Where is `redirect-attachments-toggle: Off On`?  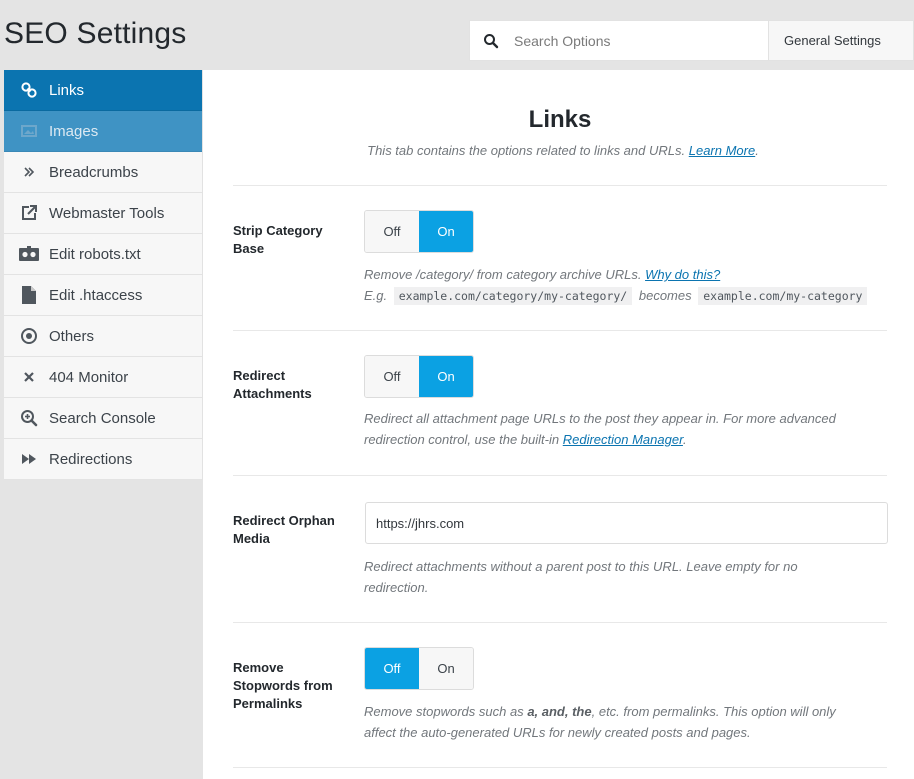 redirect-attachments-toggle: Off On is located at coordinates (419, 376).